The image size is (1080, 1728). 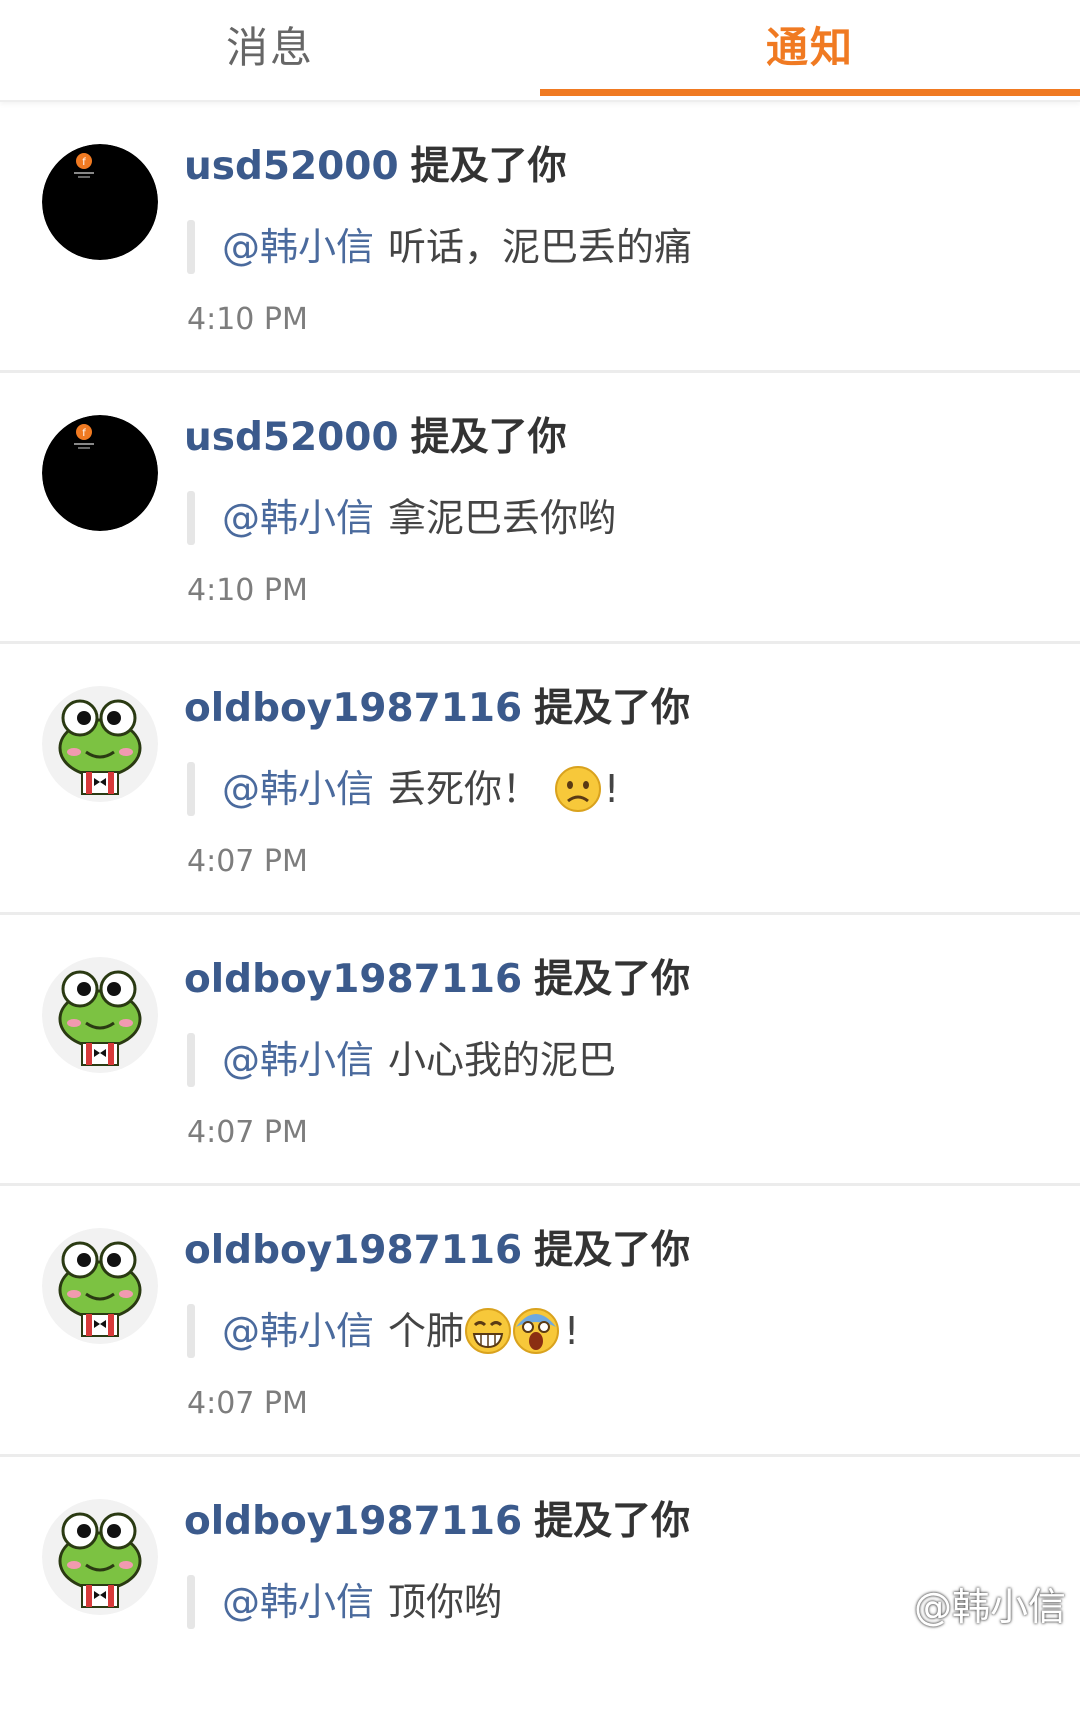 What do you see at coordinates (502, 518) in the screenshot?
I see `message-text: 拿泥巴丢你哟` at bounding box center [502, 518].